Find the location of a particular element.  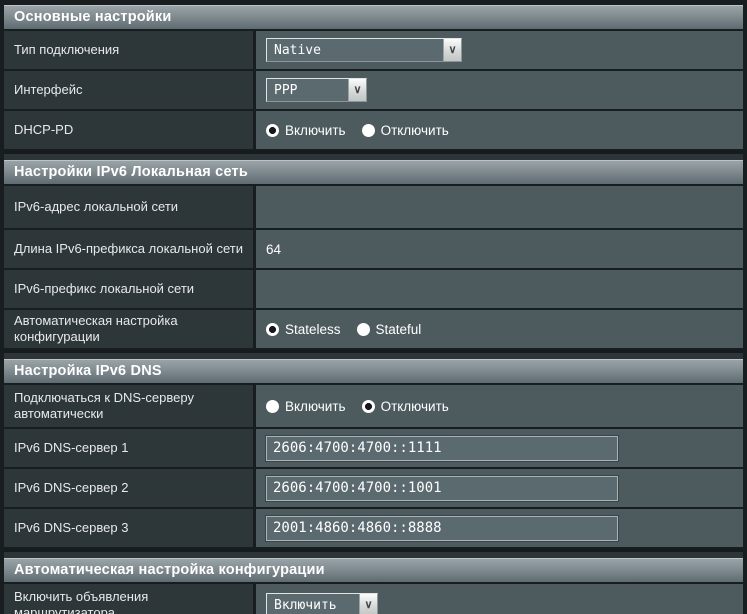

row-label: Подключаться к DNS-серверу автоматически is located at coordinates (130, 406).